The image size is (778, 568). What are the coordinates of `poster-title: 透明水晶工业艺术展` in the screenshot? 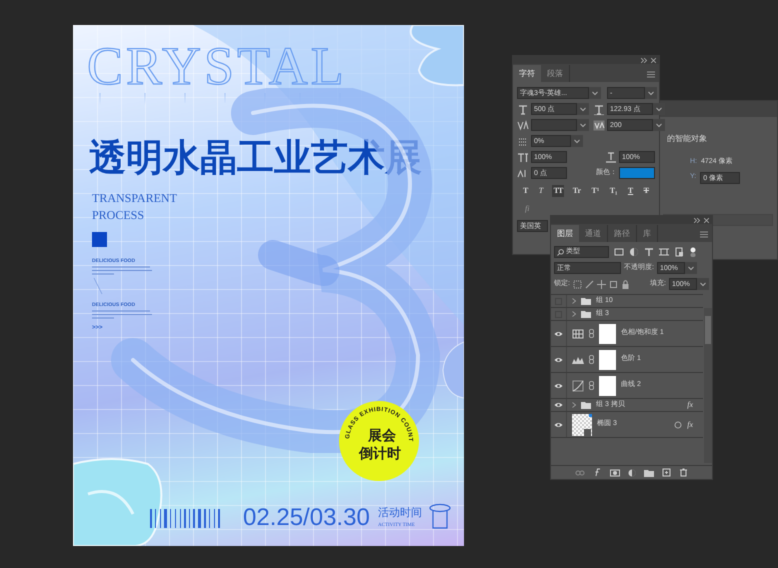 It's located at (255, 157).